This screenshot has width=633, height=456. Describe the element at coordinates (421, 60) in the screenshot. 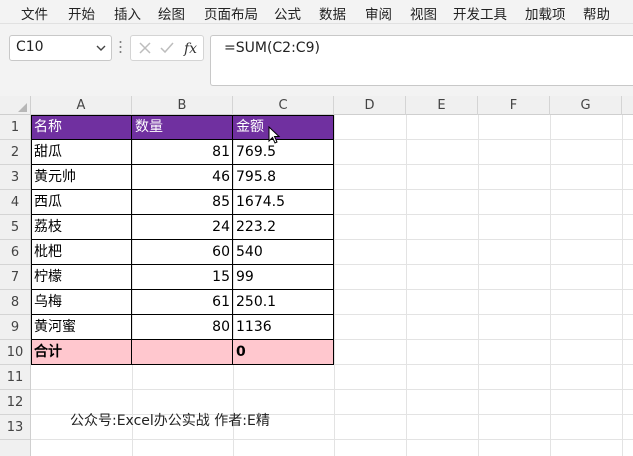

I see `formula-input: =SUM(C2:C9)` at that location.